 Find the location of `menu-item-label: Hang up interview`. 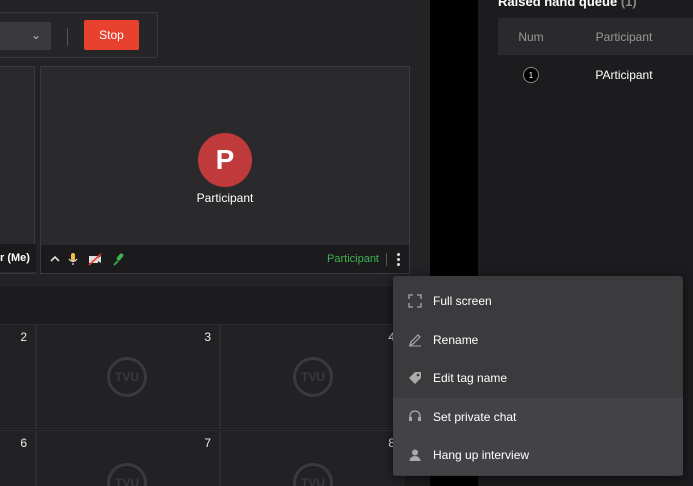

menu-item-label: Hang up interview is located at coordinates (481, 455).